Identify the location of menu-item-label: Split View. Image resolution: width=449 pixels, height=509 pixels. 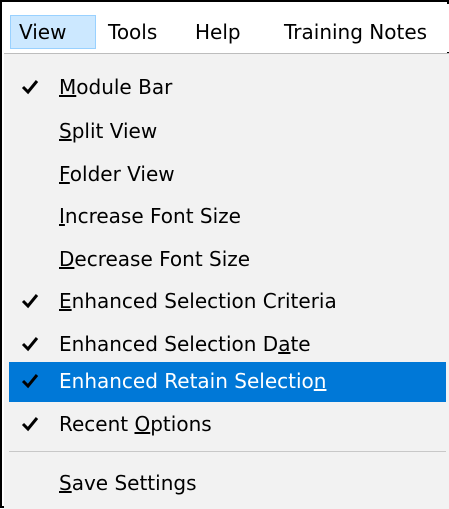
(108, 131).